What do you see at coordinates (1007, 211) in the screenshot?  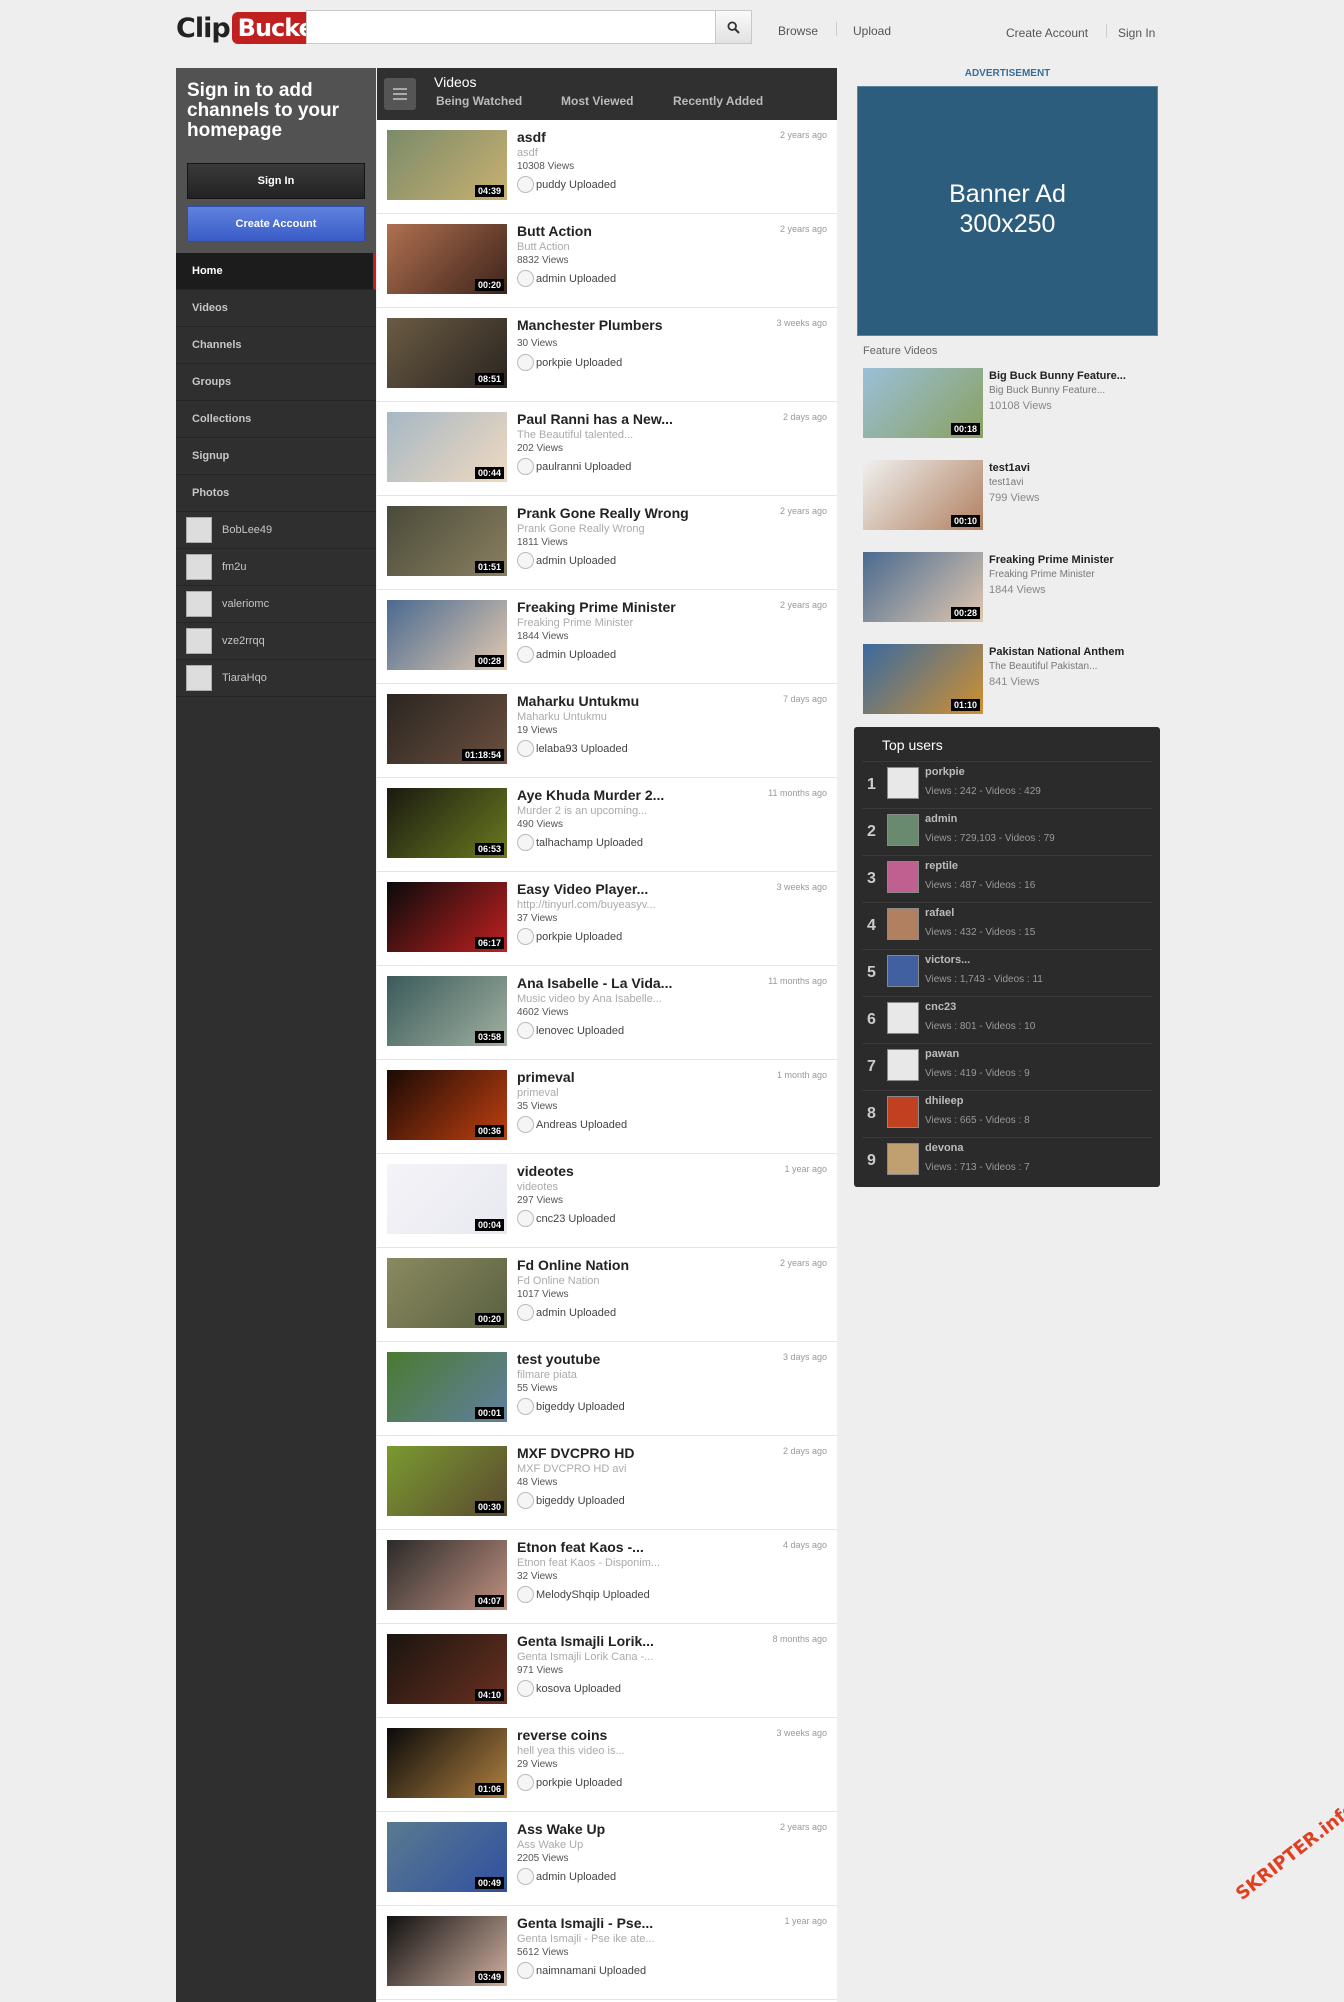 I see `banner-ad: Banner Ad 300x250` at bounding box center [1007, 211].